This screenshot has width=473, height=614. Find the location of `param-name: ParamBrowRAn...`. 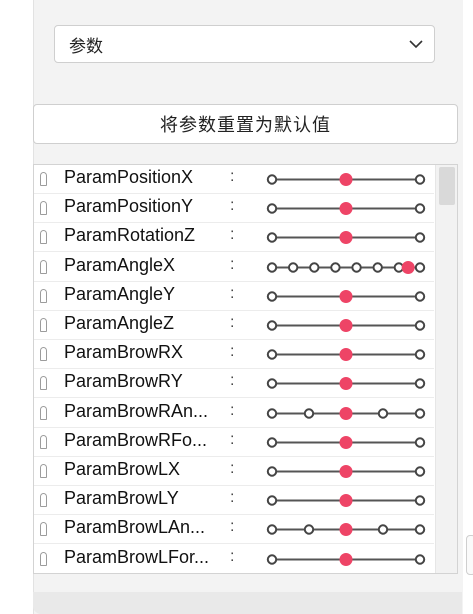

param-name: ParamBrowRAn... is located at coordinates (136, 410).